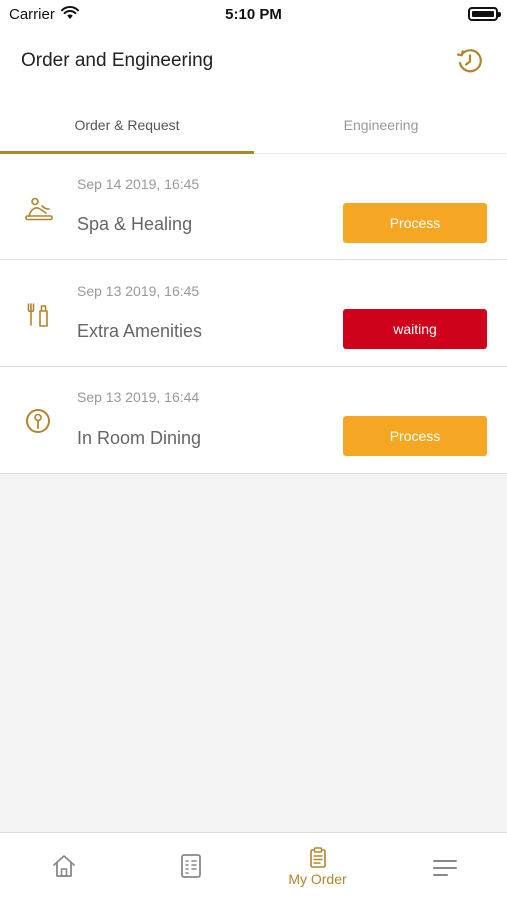 The height and width of the screenshot is (900, 507). I want to click on nav-bar: Order and Engineering, so click(253, 61).